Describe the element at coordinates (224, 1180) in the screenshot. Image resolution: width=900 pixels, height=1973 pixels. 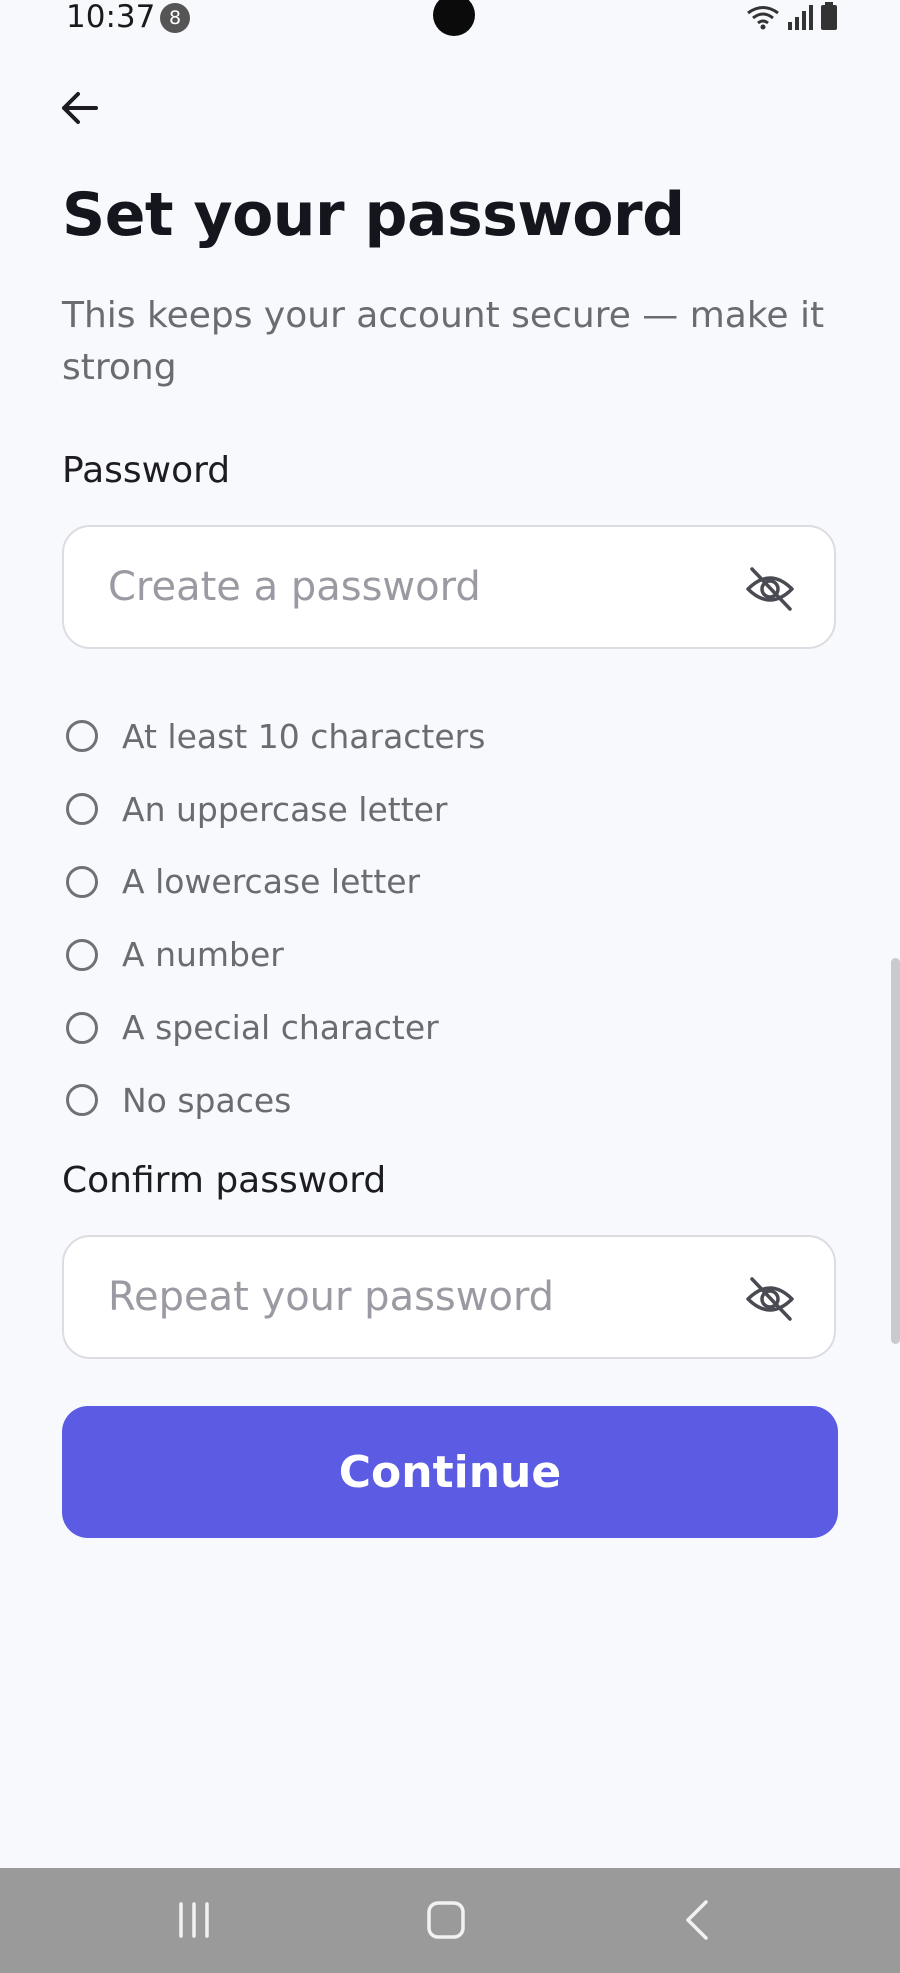
I see `confirm-password-label: Confirm password` at that location.